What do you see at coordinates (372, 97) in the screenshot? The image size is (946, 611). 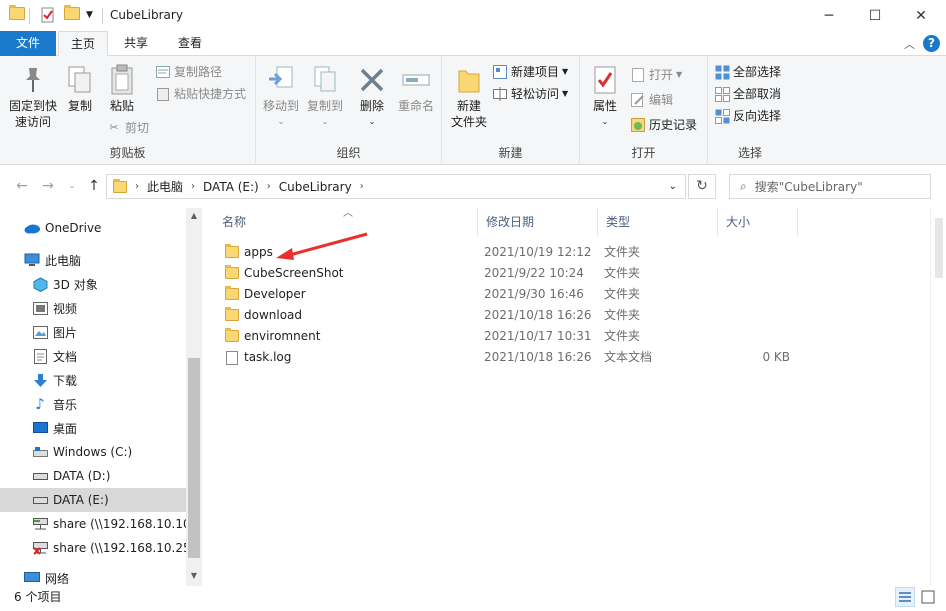 I see `delete-button: 删除 ⌄` at bounding box center [372, 97].